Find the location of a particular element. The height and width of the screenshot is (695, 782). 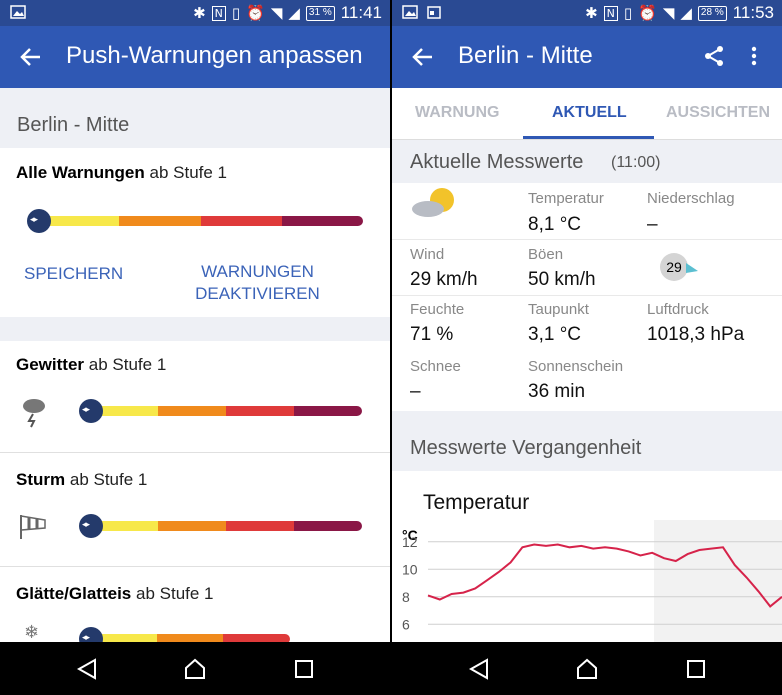

humidity-label: Feuchte is located at coordinates (437, 309).